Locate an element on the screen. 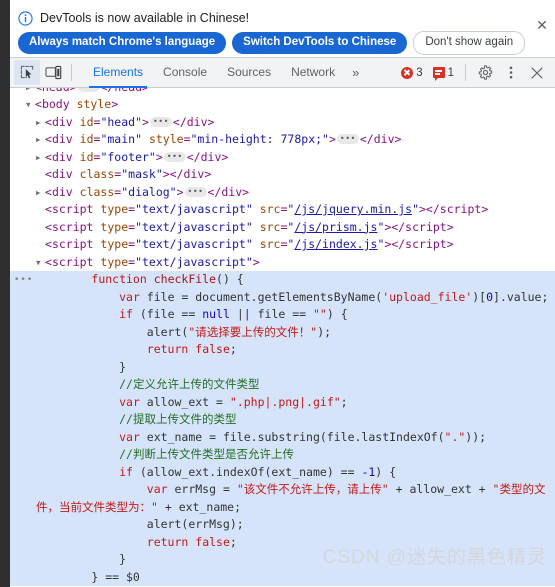  code-token: < is located at coordinates (48, 209).